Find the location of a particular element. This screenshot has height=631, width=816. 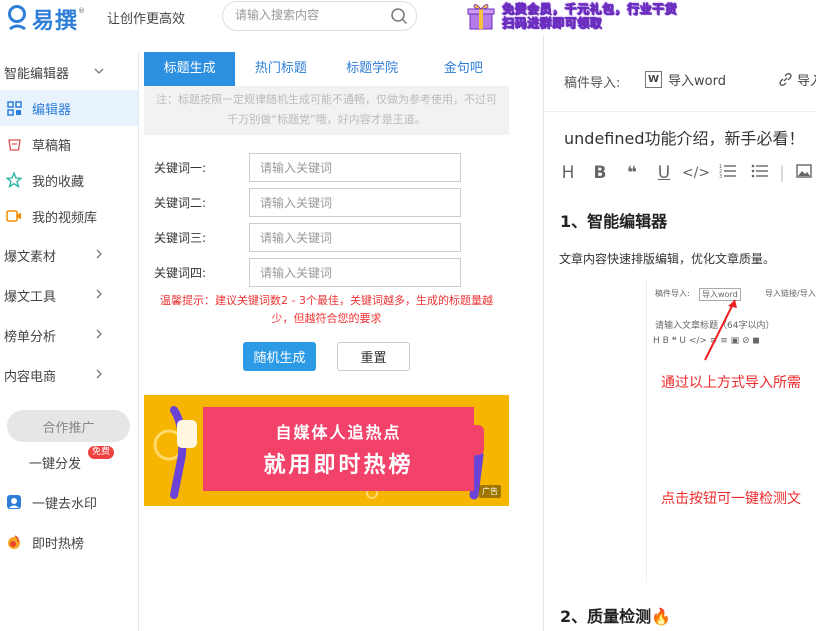

sidebar-group-editor: 智能编辑器 is located at coordinates (69, 72).